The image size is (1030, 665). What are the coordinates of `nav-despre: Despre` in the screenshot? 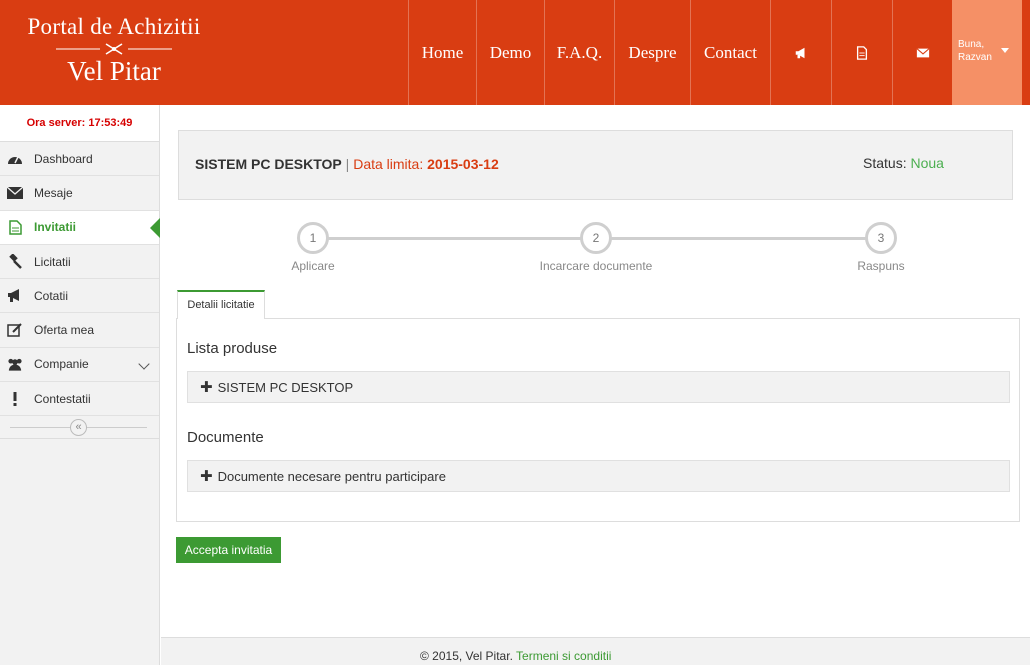 It's located at (652, 52).